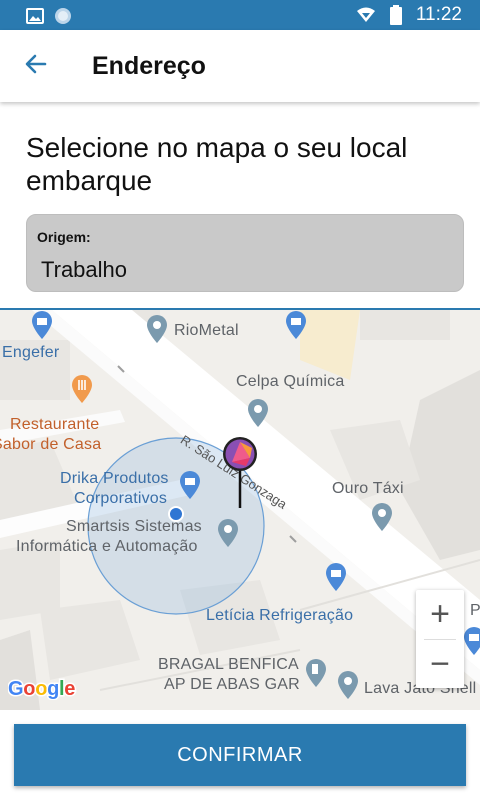 The width and height of the screenshot is (480, 800). Describe the element at coordinates (366, 15) in the screenshot. I see `wifi-icon` at that location.